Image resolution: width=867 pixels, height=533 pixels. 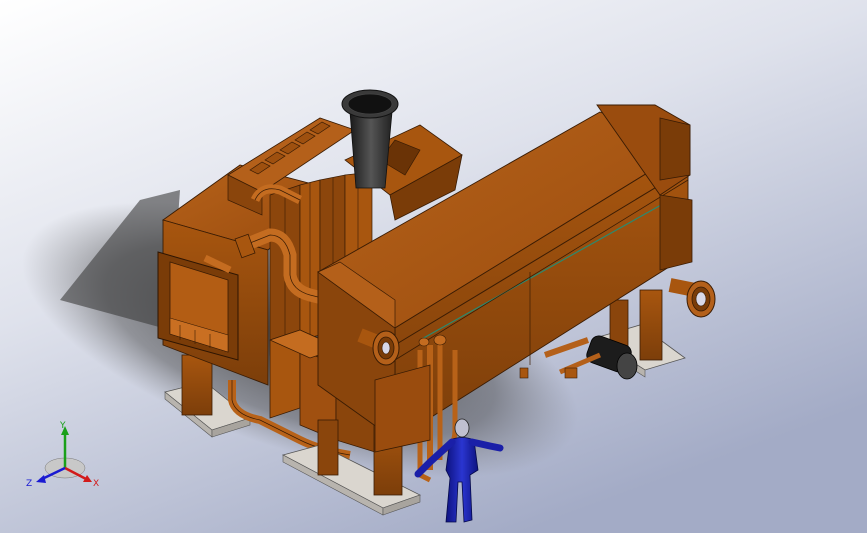 What do you see at coordinates (197, 385) in the screenshot?
I see `support-leg-left` at bounding box center [197, 385].